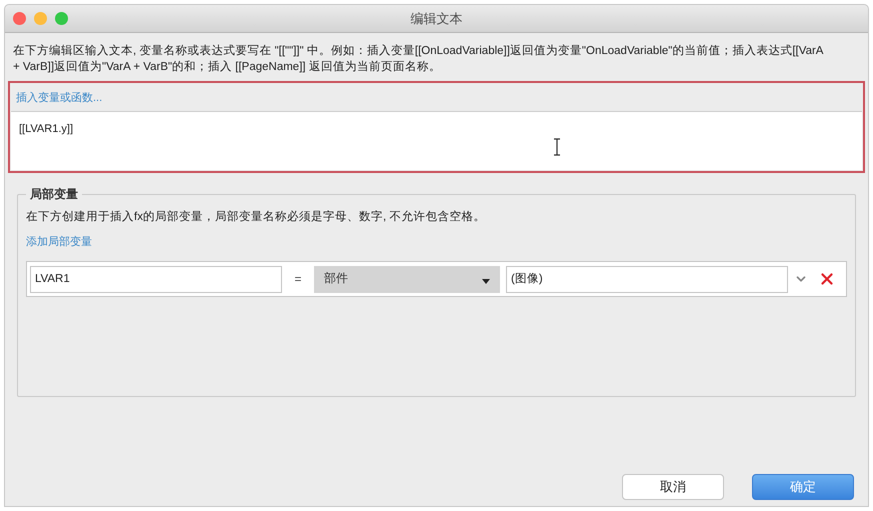 This screenshot has width=873, height=511. What do you see at coordinates (156, 279) in the screenshot?
I see `variable-name-field: LVAR1` at bounding box center [156, 279].